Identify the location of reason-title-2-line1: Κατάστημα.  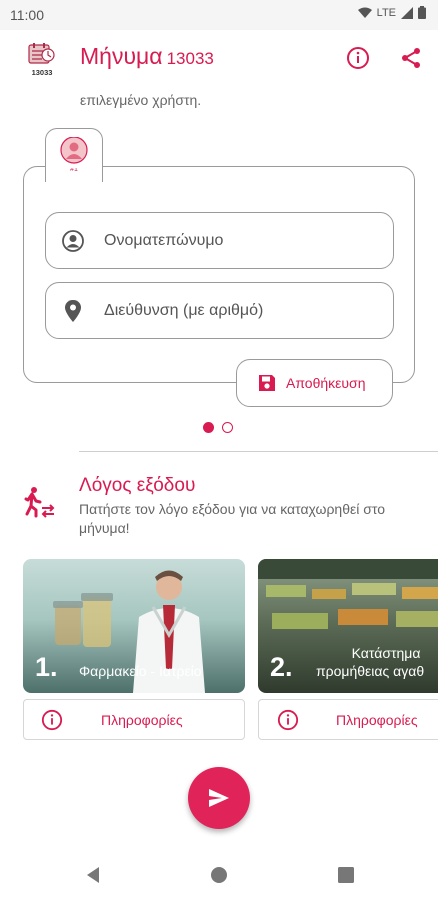
(386, 653).